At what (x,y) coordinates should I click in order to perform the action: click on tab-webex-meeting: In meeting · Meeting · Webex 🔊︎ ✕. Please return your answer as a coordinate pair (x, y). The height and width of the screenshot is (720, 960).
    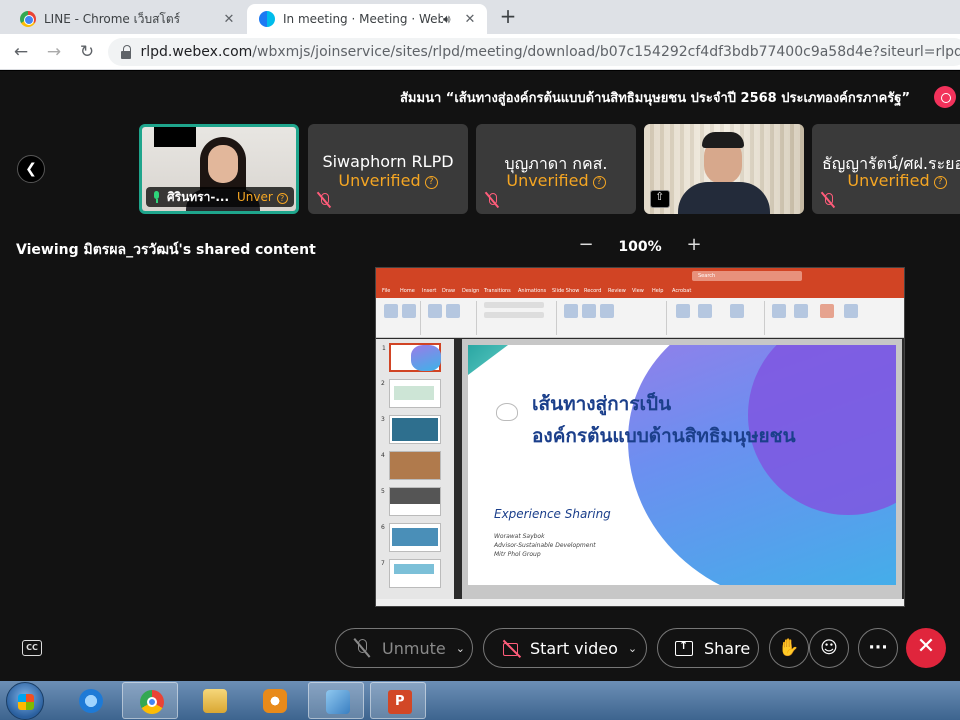
    Looking at the image, I should click on (367, 19).